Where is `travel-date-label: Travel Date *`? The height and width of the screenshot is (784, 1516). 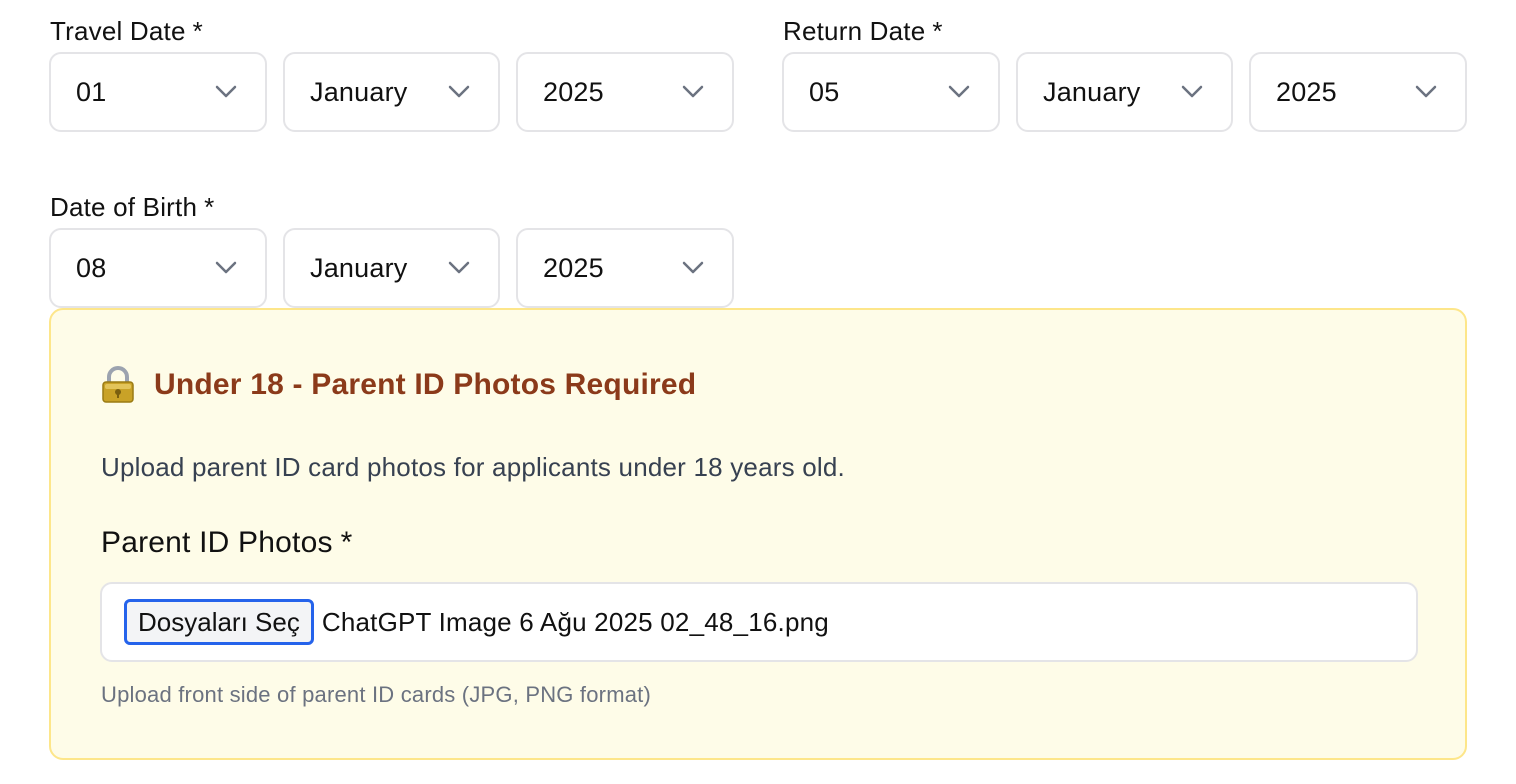
travel-date-label: Travel Date * is located at coordinates (126, 31).